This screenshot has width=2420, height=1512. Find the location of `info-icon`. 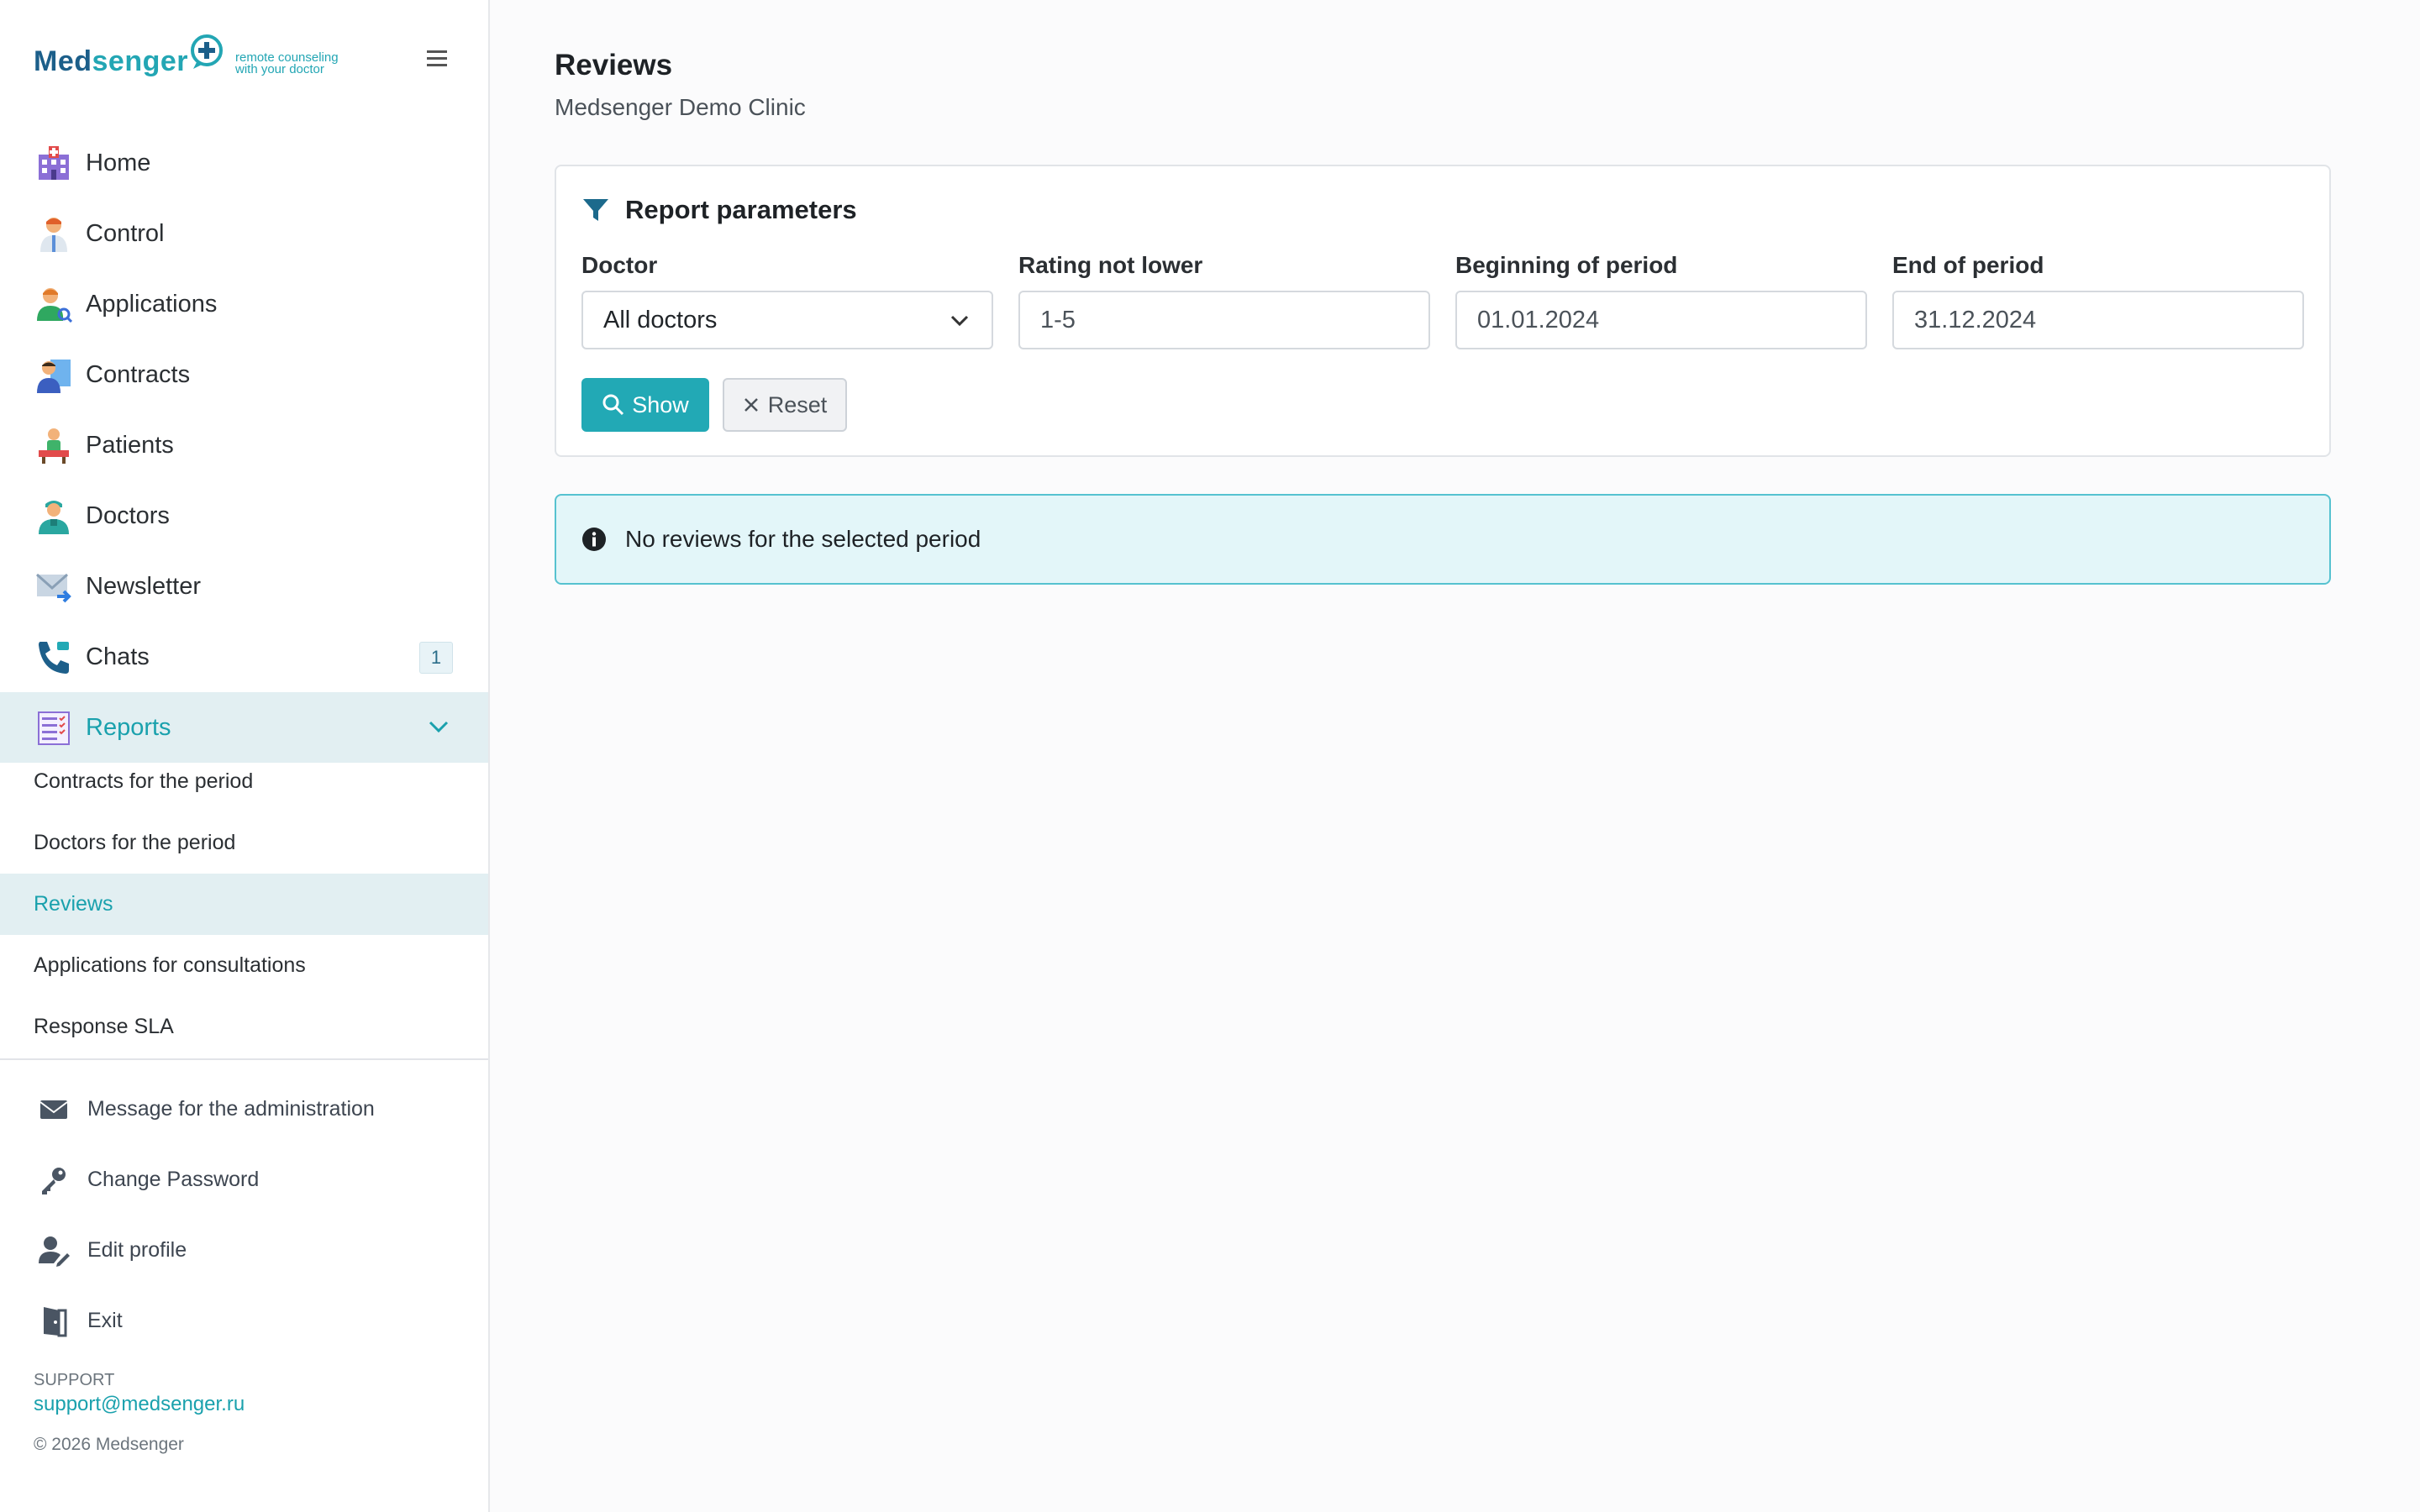

info-icon is located at coordinates (594, 539).